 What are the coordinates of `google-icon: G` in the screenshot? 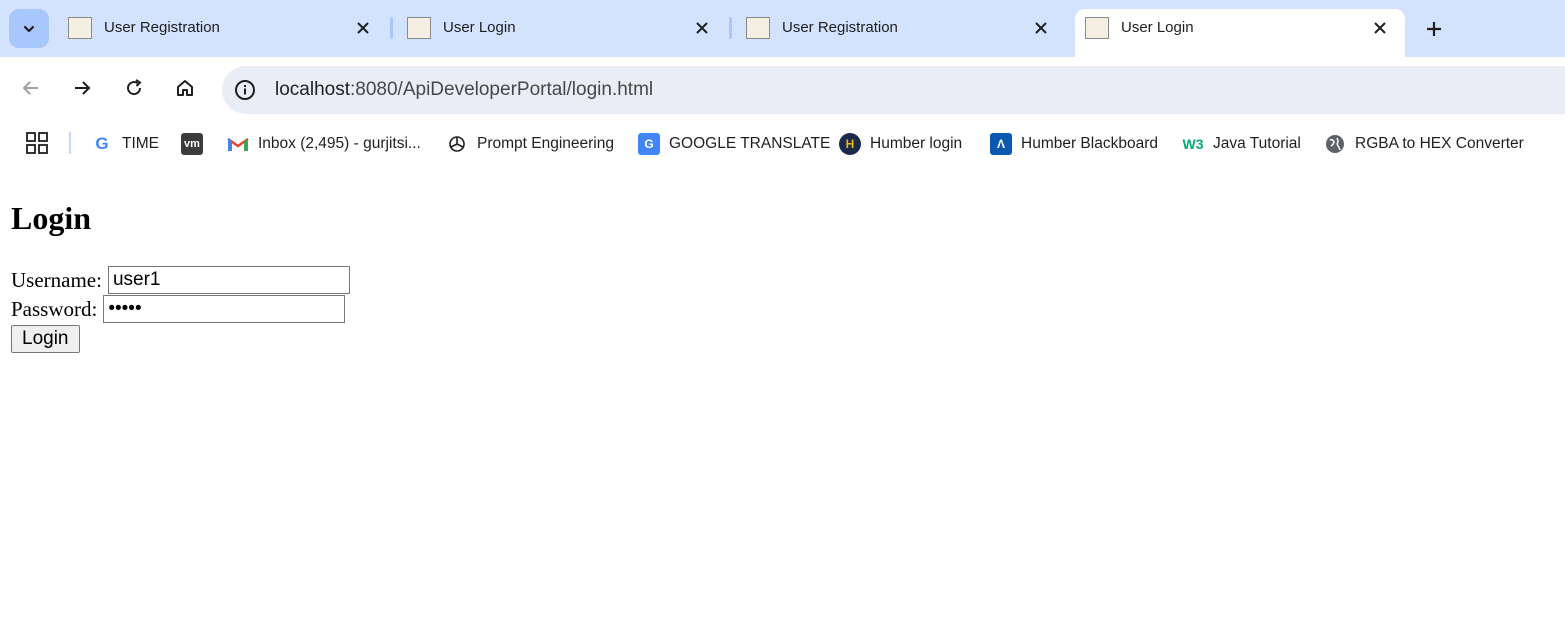 It's located at (102, 143).